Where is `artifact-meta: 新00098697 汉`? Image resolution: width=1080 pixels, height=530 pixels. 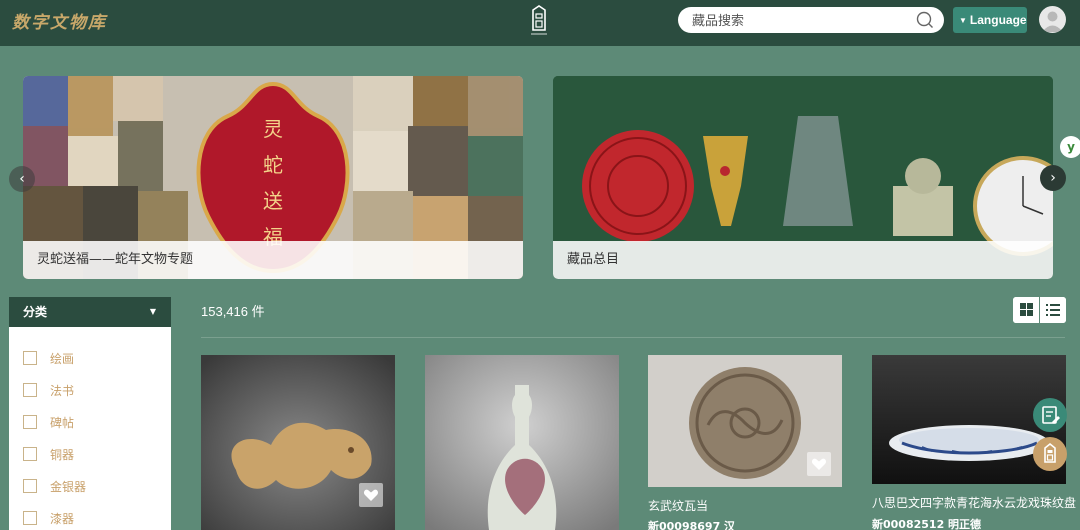
artifact-meta: 新00098697 汉 is located at coordinates (692, 525).